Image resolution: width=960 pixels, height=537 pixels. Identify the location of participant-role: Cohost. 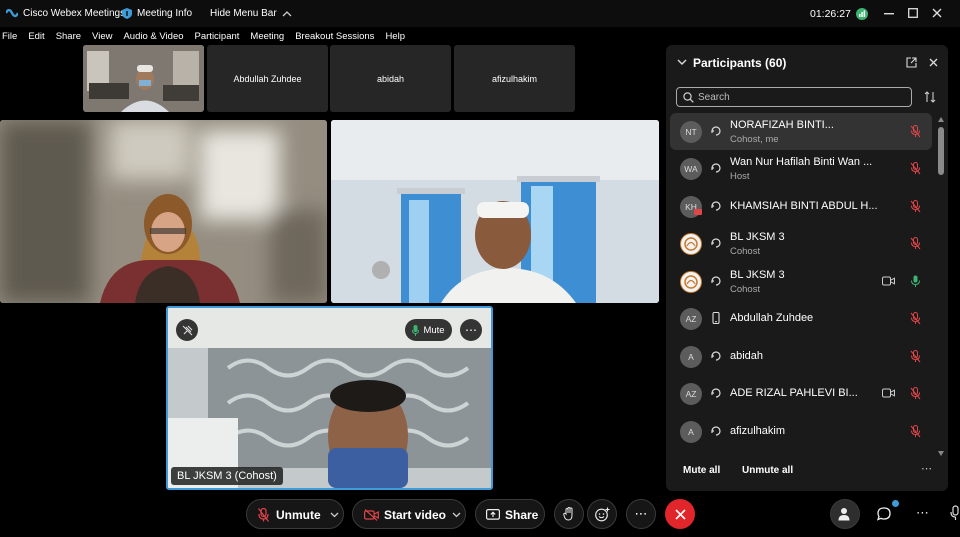
(745, 251).